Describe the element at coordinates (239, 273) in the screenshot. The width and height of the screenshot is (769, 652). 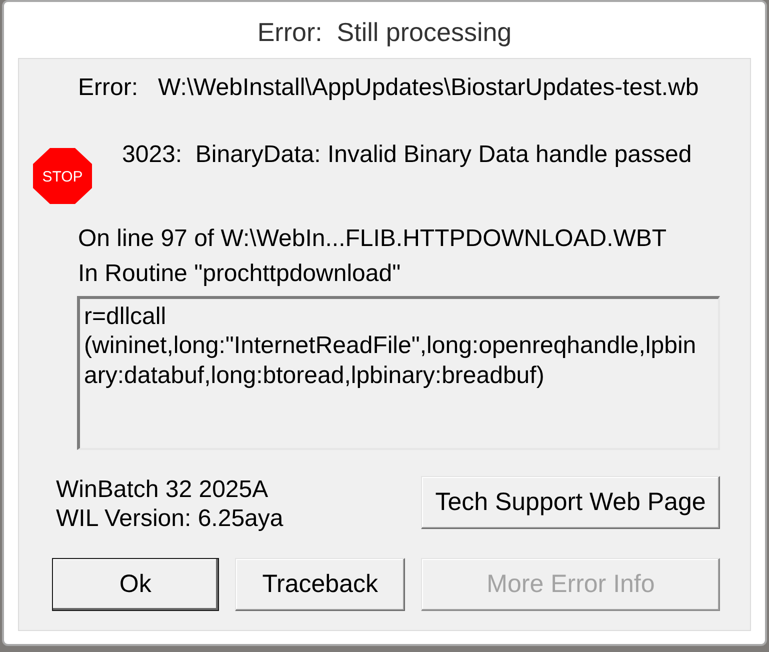
I see `routine-text: In Routine "prochttpdownload"` at that location.